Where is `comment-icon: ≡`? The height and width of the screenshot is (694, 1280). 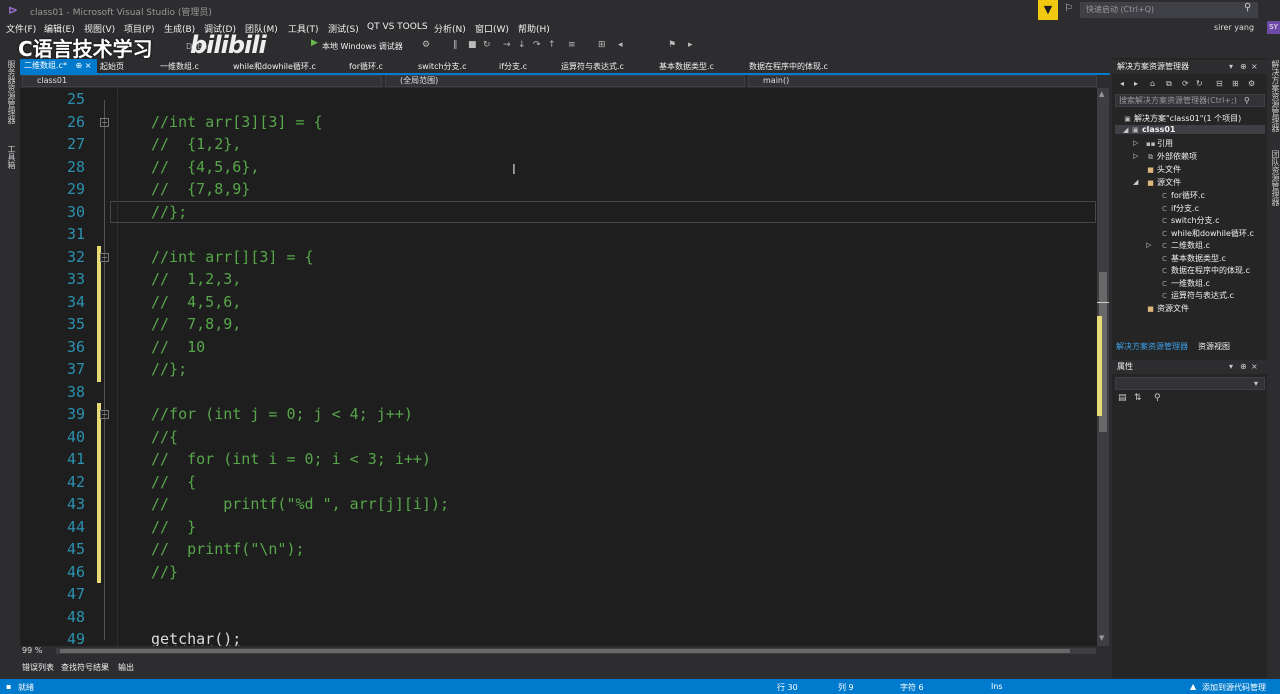
comment-icon: ≡ is located at coordinates (572, 45).